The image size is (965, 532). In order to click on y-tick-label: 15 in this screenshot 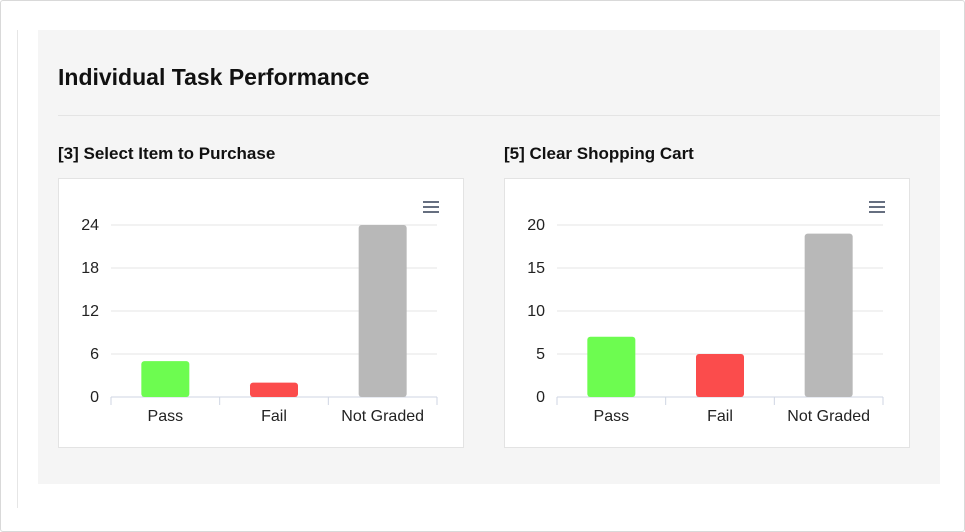, I will do `click(536, 268)`.